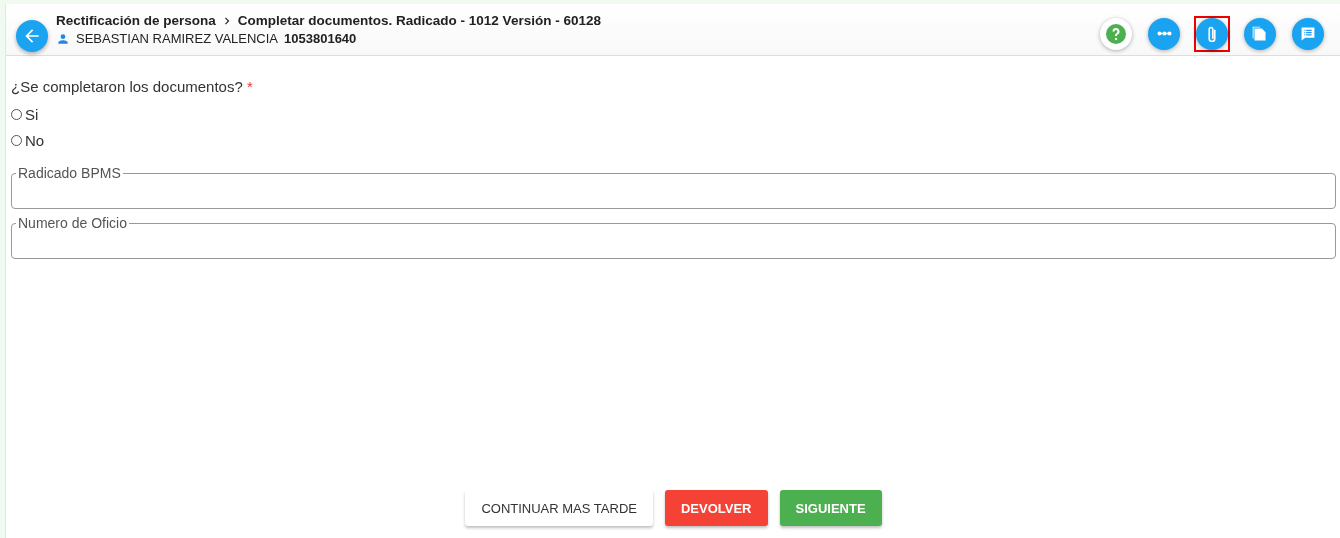 This screenshot has height=538, width=1340. Describe the element at coordinates (1212, 33) in the screenshot. I see `paperclip-icon` at that location.